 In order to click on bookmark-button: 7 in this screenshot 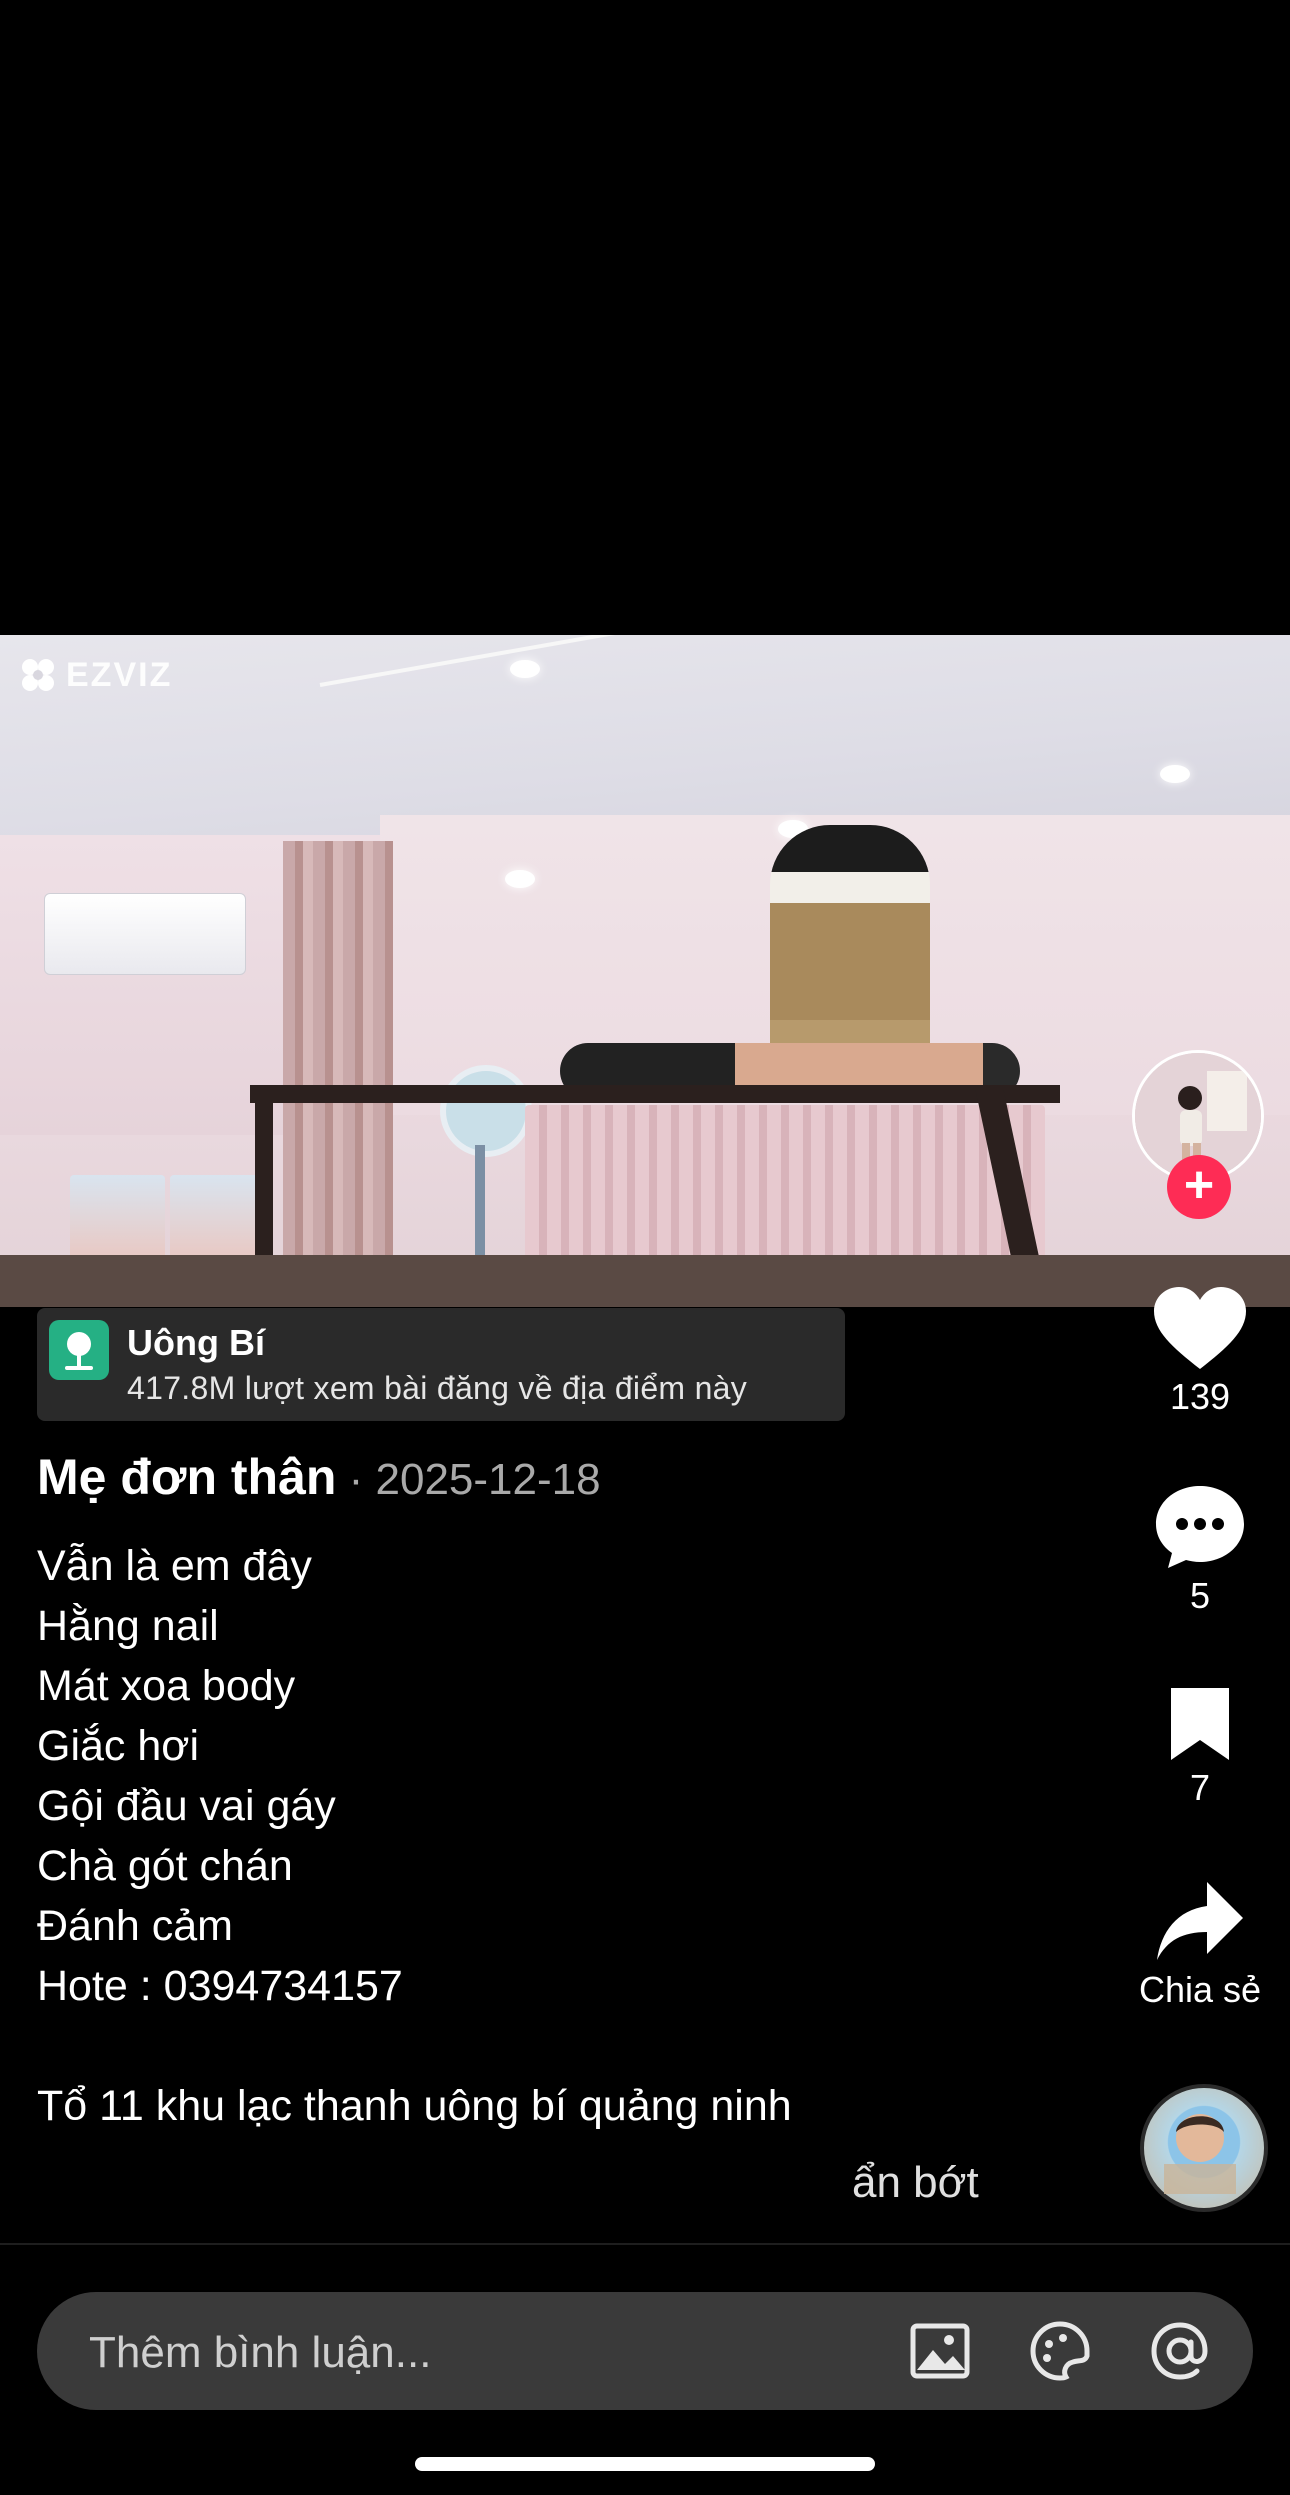, I will do `click(1200, 1747)`.